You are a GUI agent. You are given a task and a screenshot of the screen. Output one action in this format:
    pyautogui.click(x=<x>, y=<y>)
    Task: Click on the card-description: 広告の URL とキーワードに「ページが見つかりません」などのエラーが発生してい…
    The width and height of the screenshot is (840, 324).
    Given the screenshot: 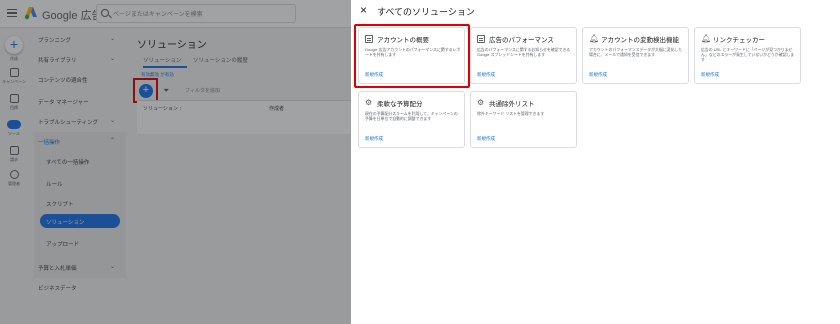 What is the action you would take?
    pyautogui.click(x=748, y=54)
    